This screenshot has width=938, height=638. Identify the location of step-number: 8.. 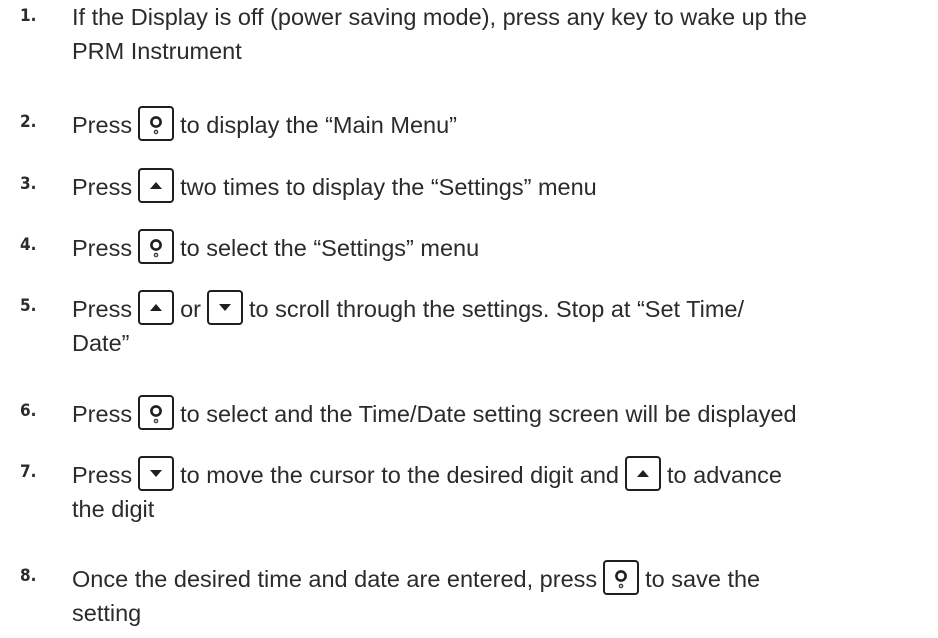
(28, 576).